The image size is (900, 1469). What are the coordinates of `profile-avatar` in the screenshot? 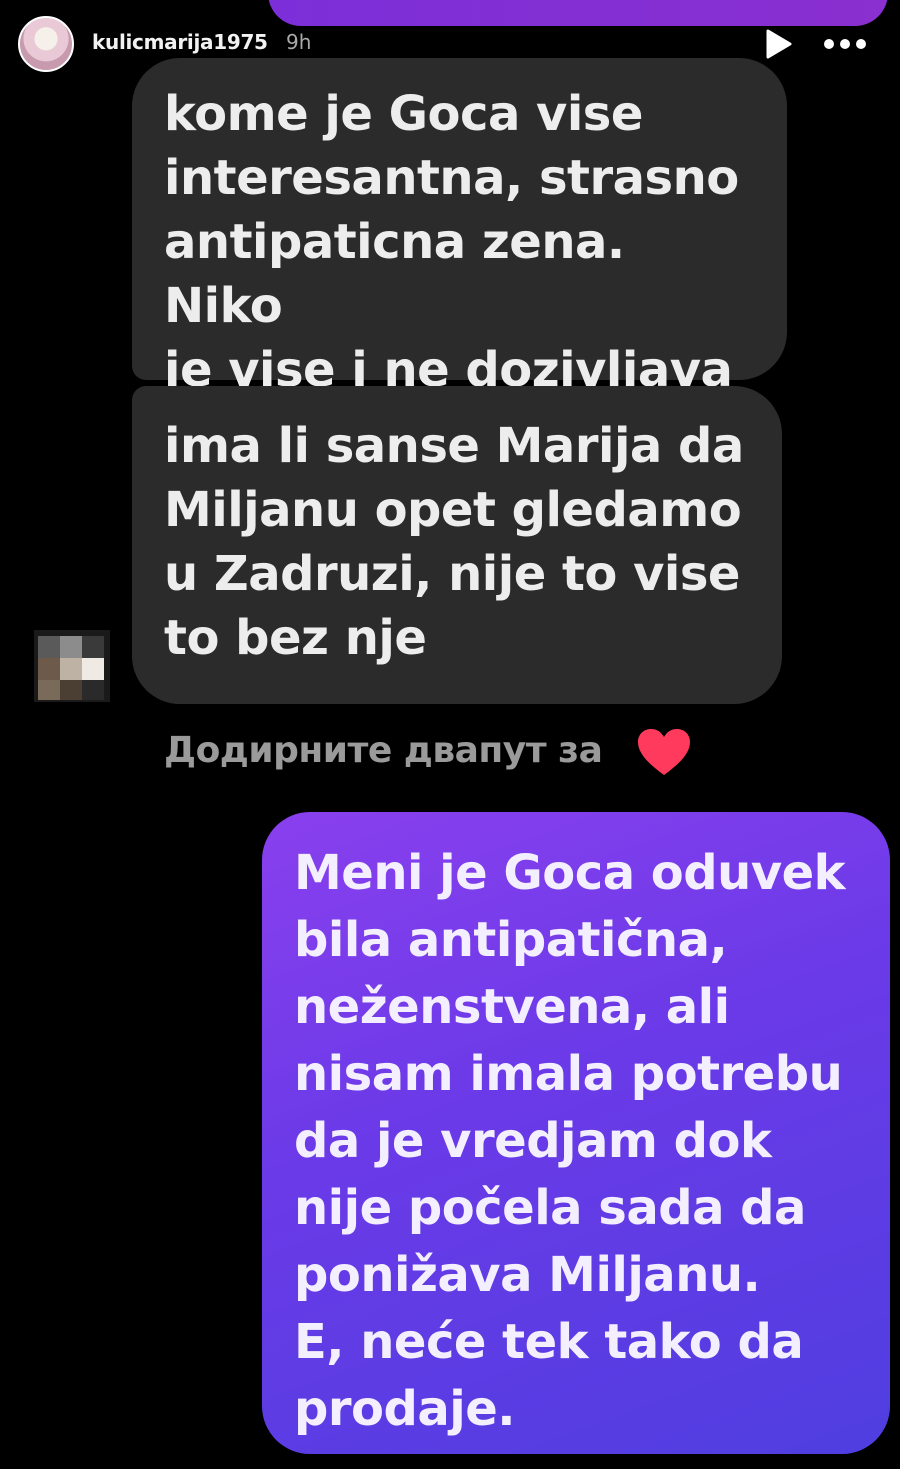 It's located at (46, 44).